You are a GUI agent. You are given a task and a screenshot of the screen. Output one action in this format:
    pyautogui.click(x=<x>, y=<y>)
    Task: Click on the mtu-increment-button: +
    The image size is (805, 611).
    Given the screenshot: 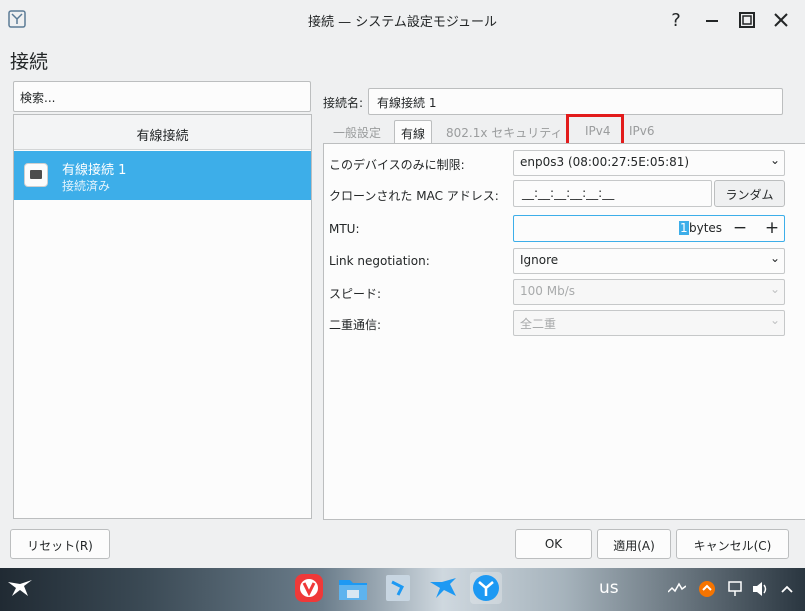 What is the action you would take?
    pyautogui.click(x=772, y=228)
    